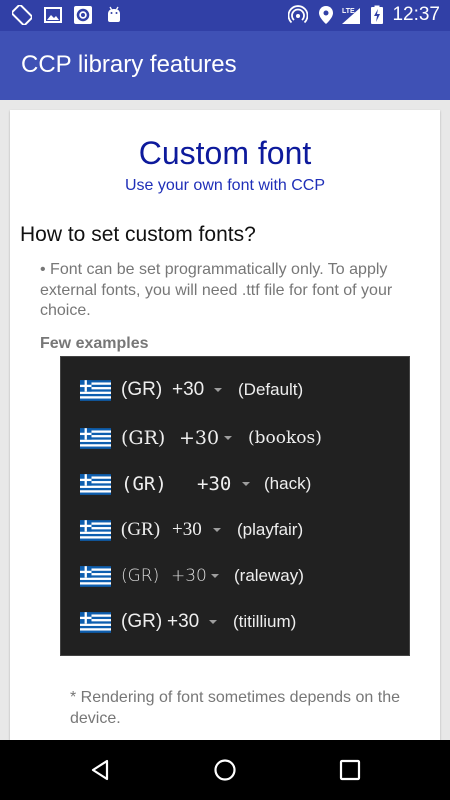 The height and width of the screenshot is (800, 450). What do you see at coordinates (138, 234) in the screenshot?
I see `section-title: How to set custom fonts?` at bounding box center [138, 234].